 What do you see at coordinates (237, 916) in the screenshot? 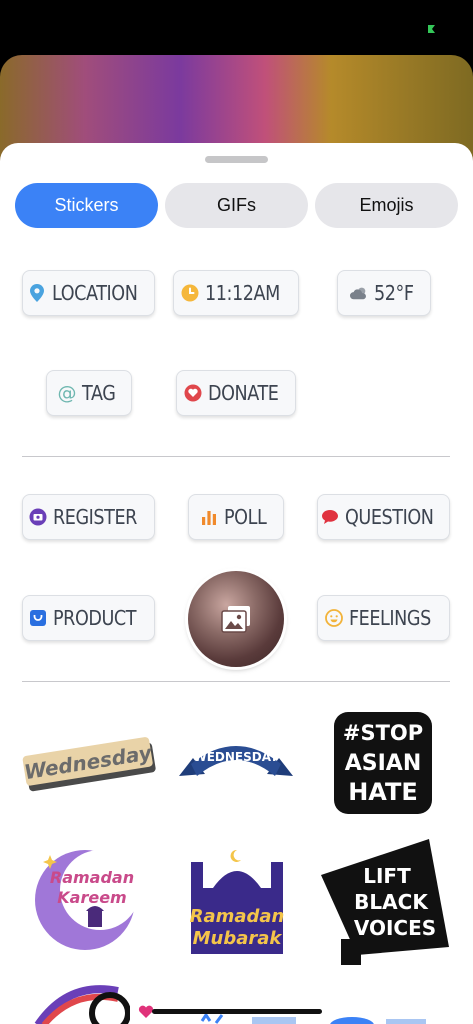
I see `ramadan-mubarak-line1: Ramadan` at bounding box center [237, 916].